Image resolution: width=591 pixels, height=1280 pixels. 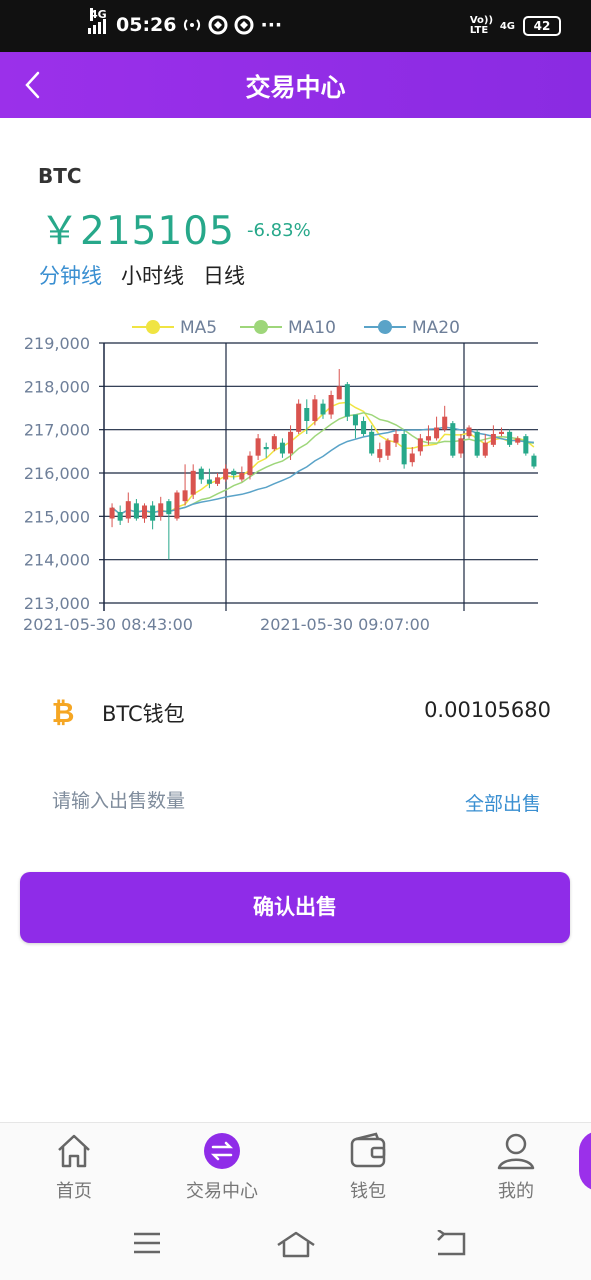 I want to click on battery-icon: 42, so click(x=542, y=26).